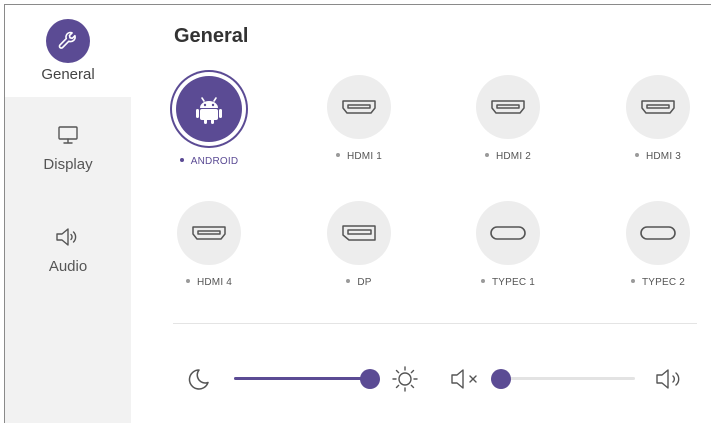 Image resolution: width=714 pixels, height=428 pixels. I want to click on source-label: ANDROID, so click(209, 161).